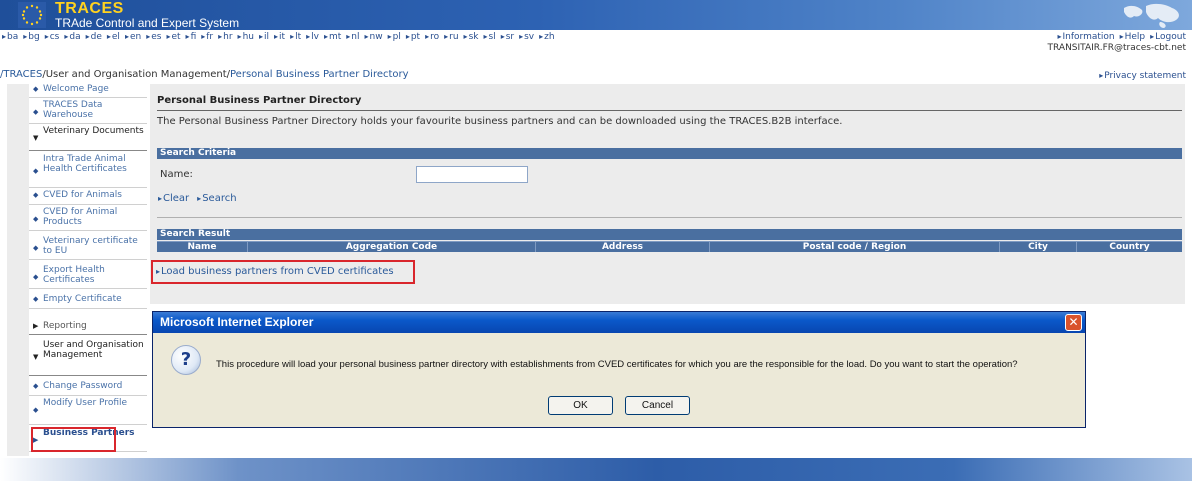 The height and width of the screenshot is (481, 1192). What do you see at coordinates (207, 37) in the screenshot?
I see `lang-link: fr` at bounding box center [207, 37].